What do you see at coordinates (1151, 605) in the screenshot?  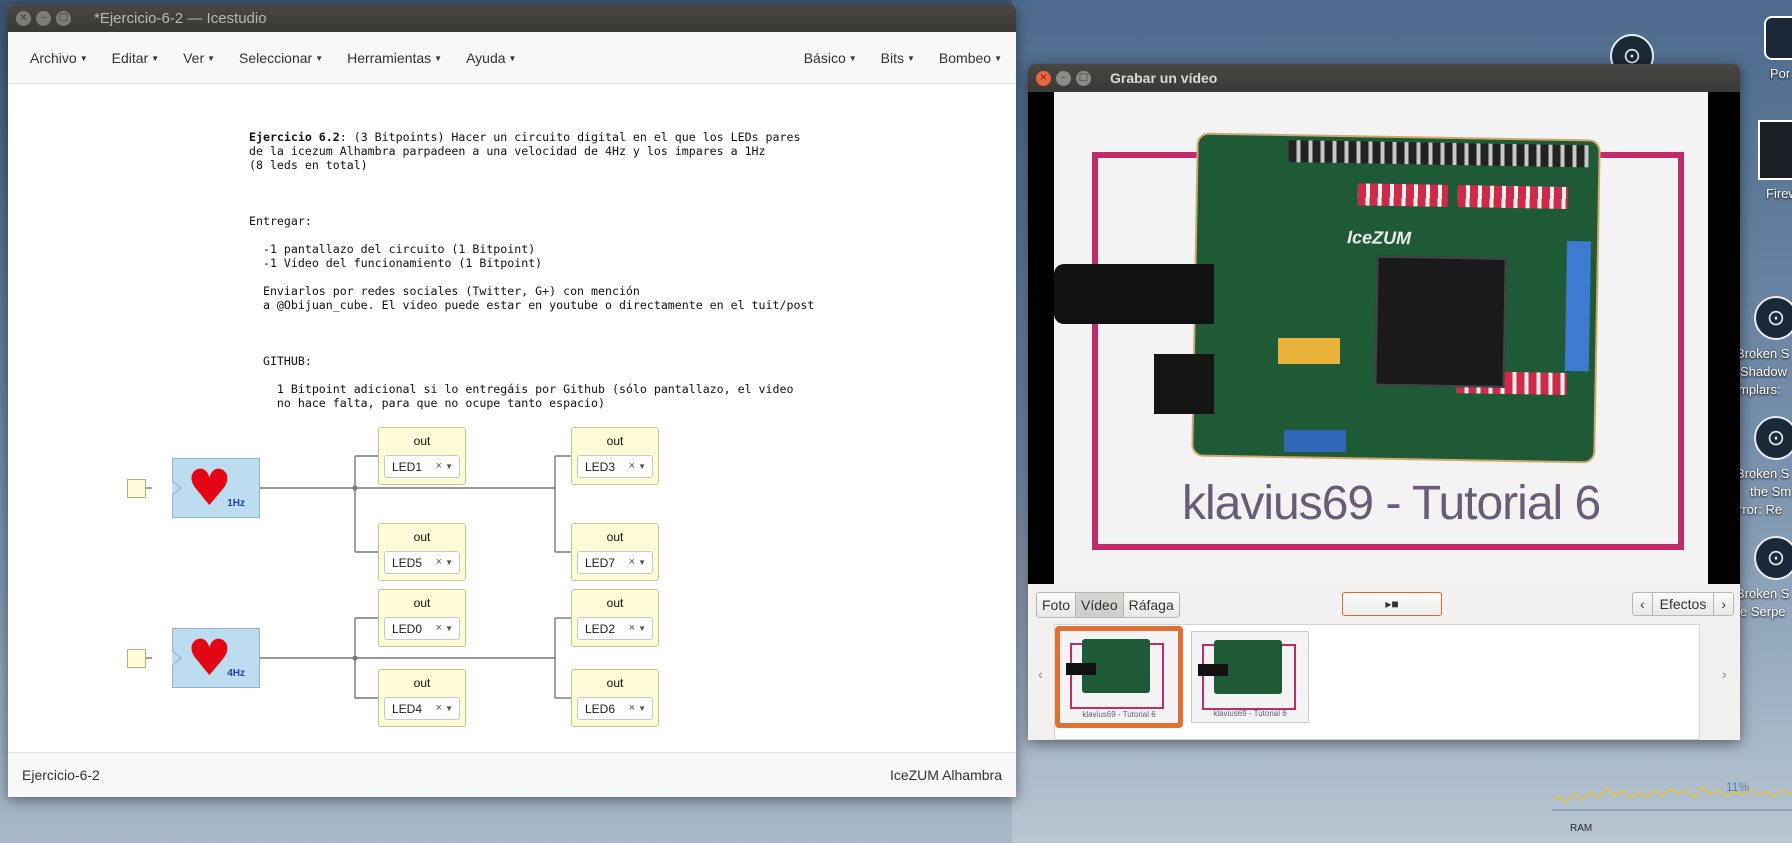 I see `mode-rafaga-button: Ráfaga` at bounding box center [1151, 605].